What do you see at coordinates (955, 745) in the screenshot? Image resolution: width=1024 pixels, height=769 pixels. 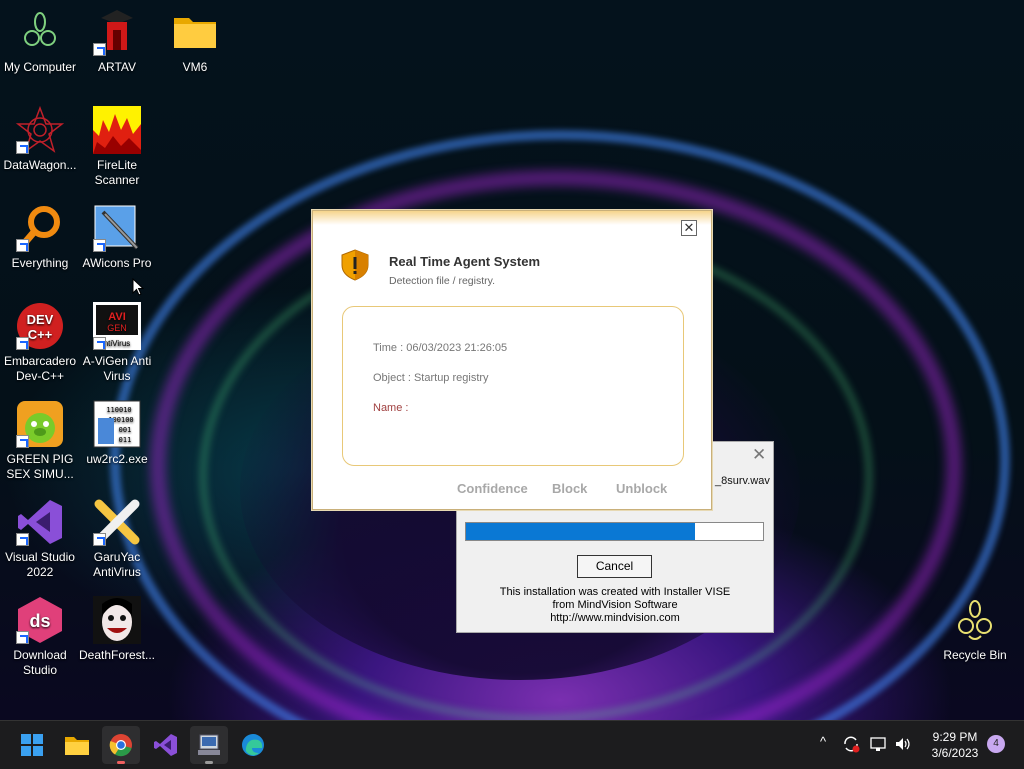 I see `taskbar-clock: 9:29 PM 3/6/2023` at bounding box center [955, 745].